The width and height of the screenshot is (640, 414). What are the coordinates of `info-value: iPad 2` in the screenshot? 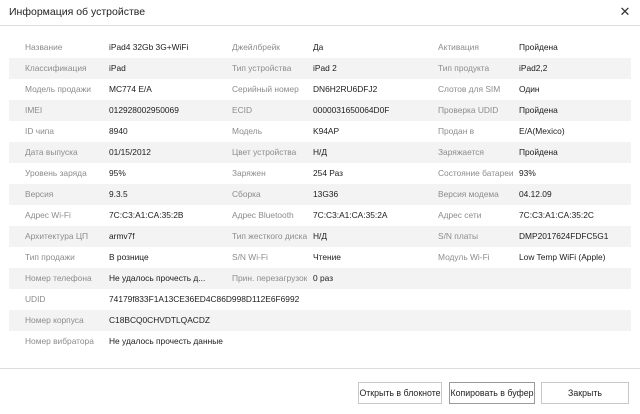 It's located at (325, 68).